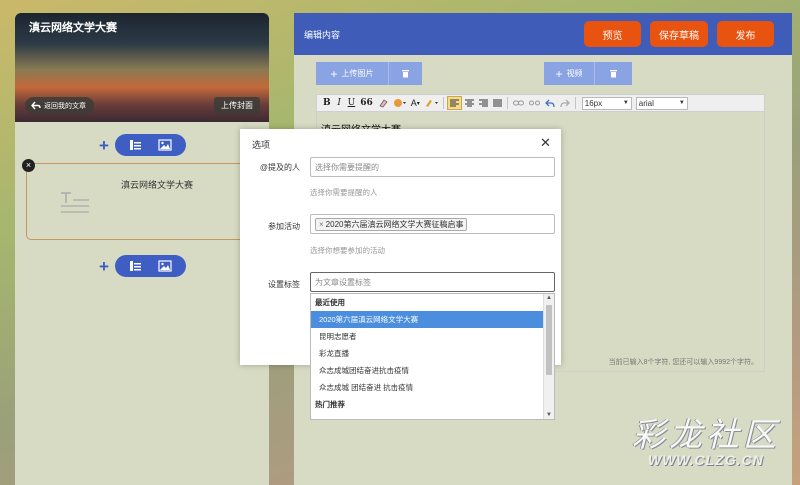 The height and width of the screenshot is (485, 800). What do you see at coordinates (399, 103) in the screenshot?
I see `color-picker-icon` at bounding box center [399, 103].